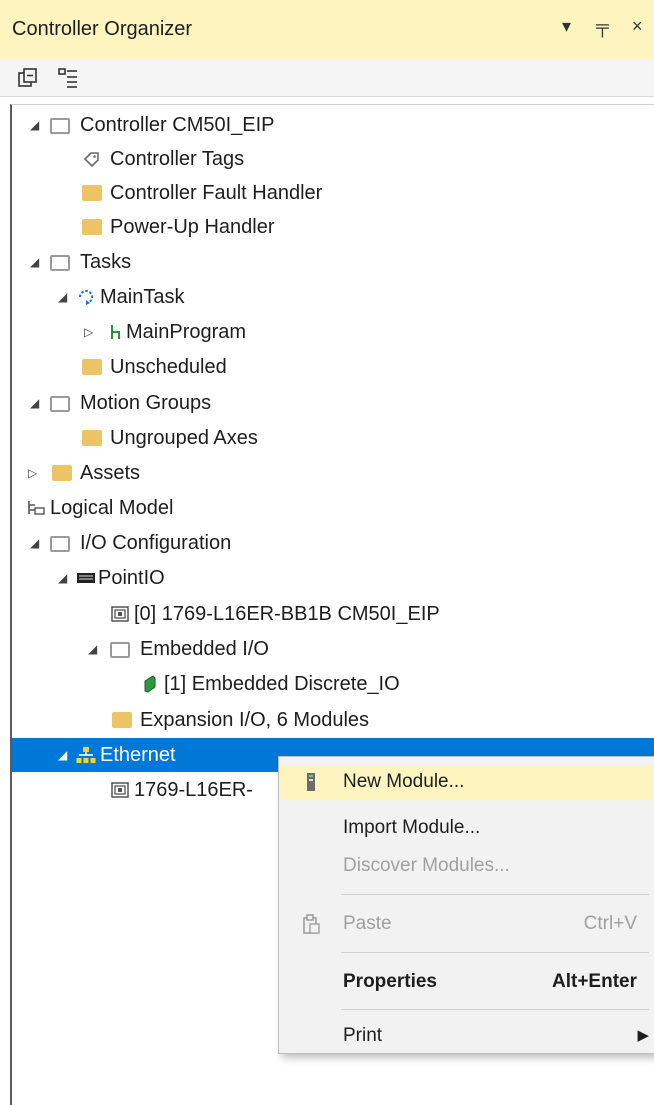 The width and height of the screenshot is (654, 1105). I want to click on menu-item-properties: Properties Alt+Enter, so click(466, 982).